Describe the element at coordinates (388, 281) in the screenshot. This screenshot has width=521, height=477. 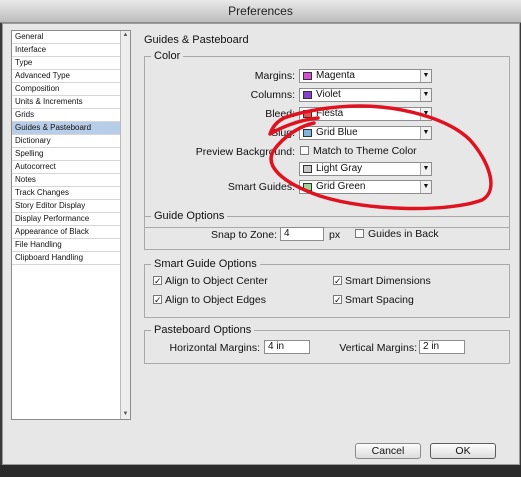
I see `smart-dimensions-label: Smart Dimensions` at that location.